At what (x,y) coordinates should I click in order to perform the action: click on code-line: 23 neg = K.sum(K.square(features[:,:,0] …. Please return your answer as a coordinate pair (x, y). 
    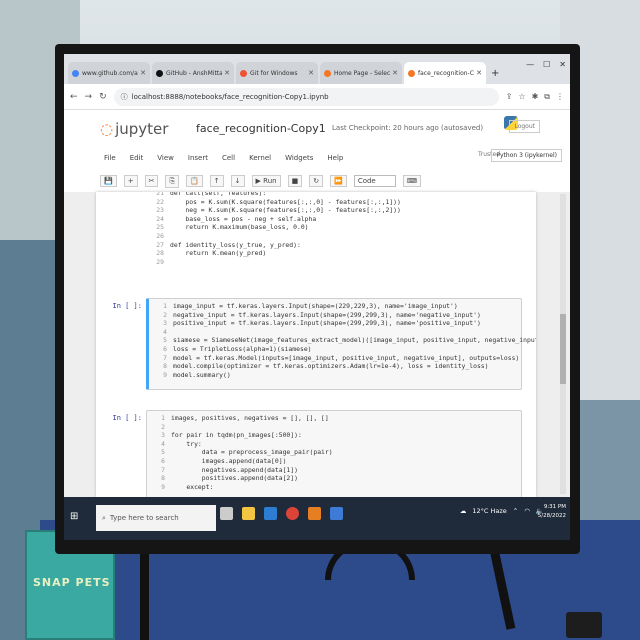
    Looking at the image, I should click on (334, 210).